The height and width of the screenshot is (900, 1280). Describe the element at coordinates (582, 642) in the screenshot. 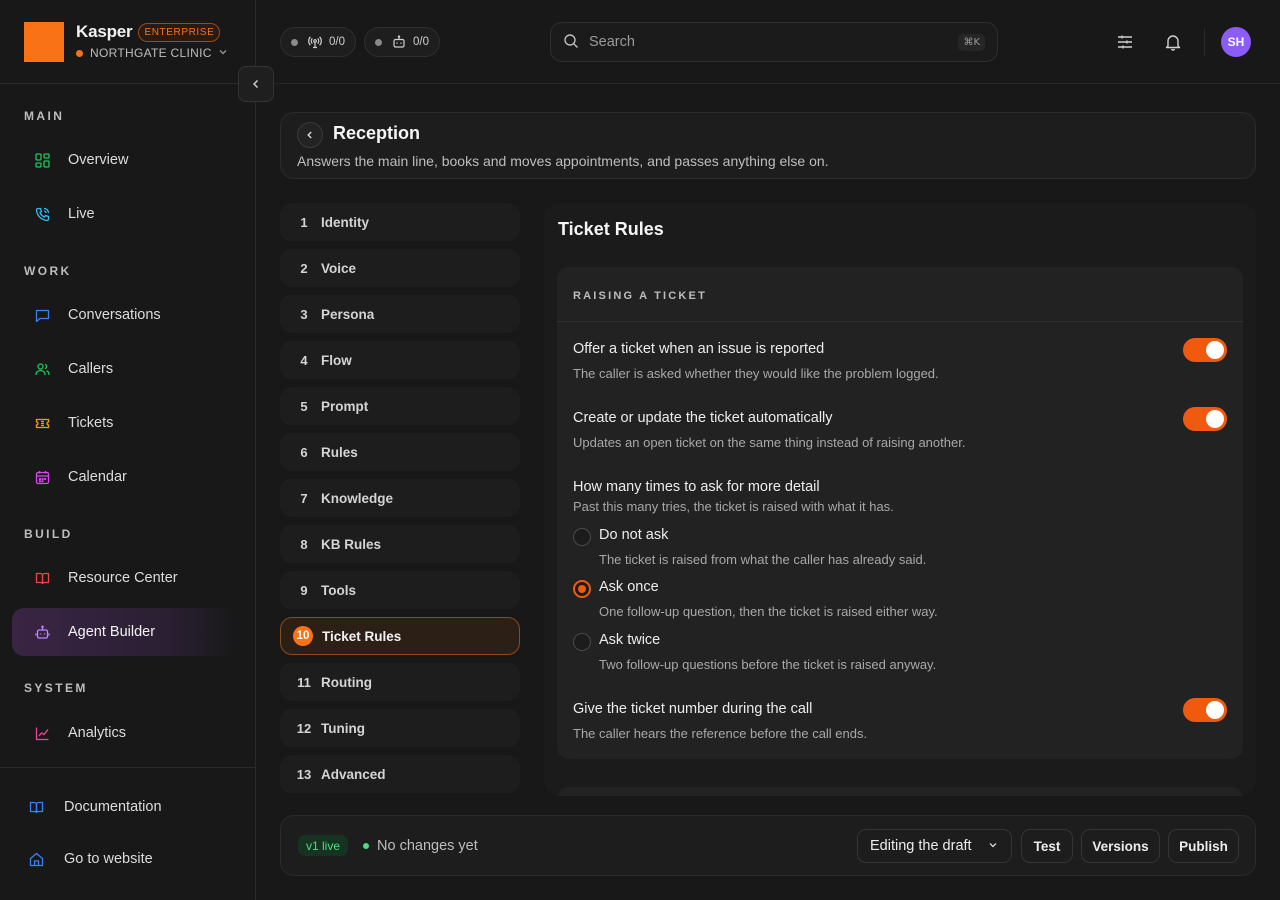

I see `radio-ask-twice` at that location.